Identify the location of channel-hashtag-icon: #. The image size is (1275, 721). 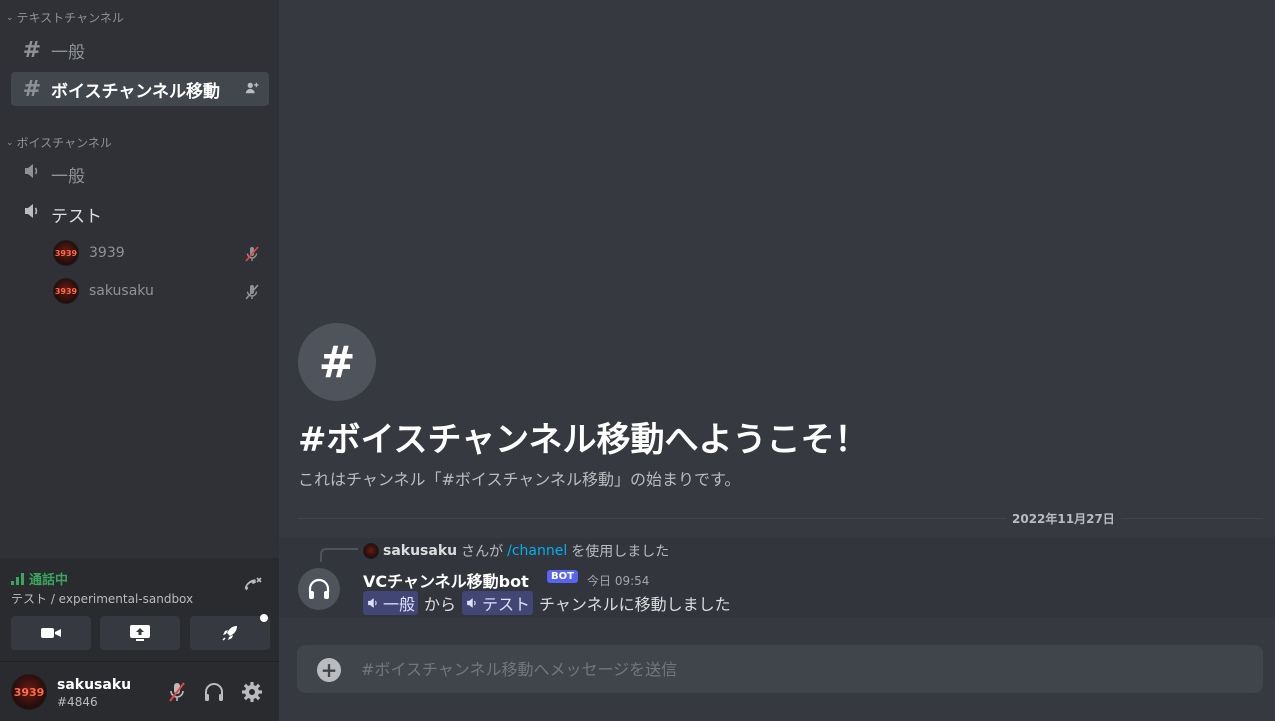
(337, 362).